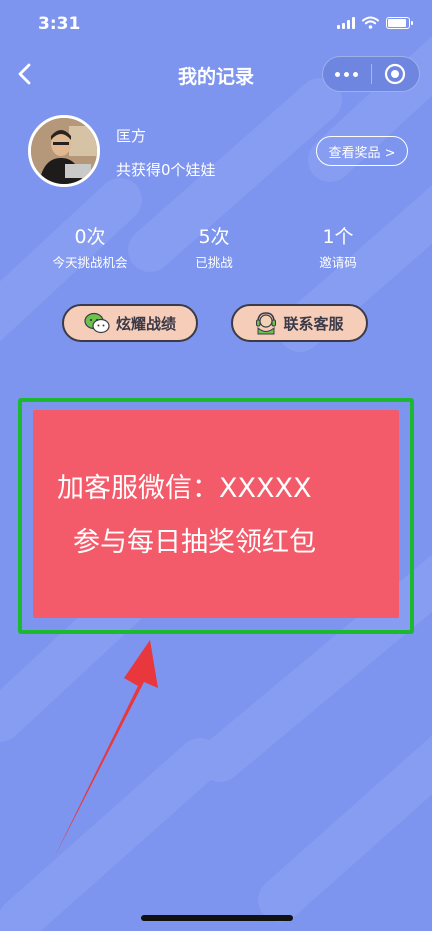 The image size is (432, 931). I want to click on avatar-photo, so click(64, 151).